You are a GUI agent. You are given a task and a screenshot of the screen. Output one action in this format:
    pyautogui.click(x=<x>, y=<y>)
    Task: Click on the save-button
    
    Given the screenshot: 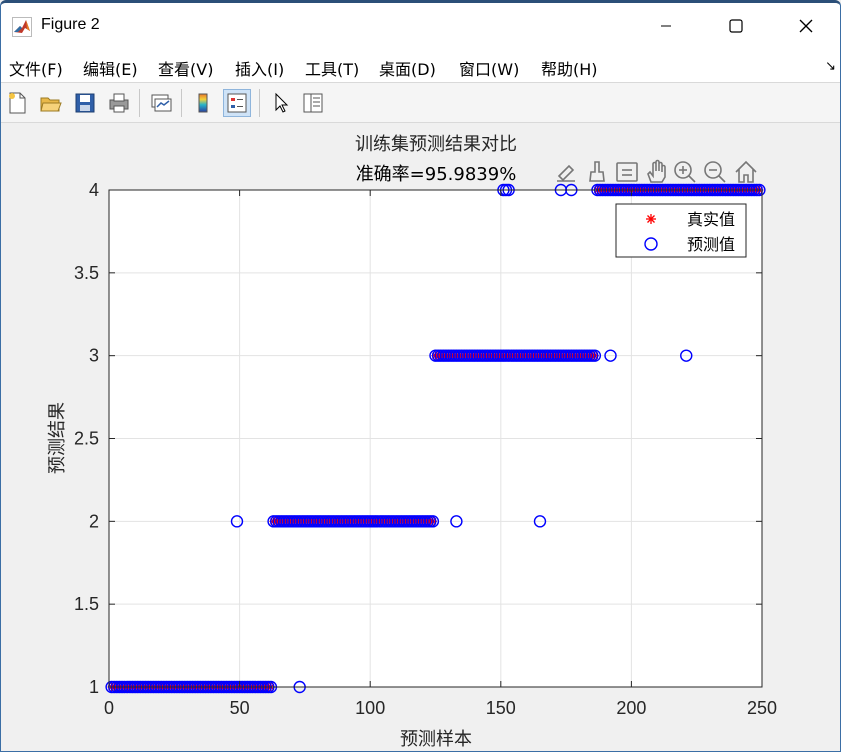 What is the action you would take?
    pyautogui.click(x=85, y=103)
    